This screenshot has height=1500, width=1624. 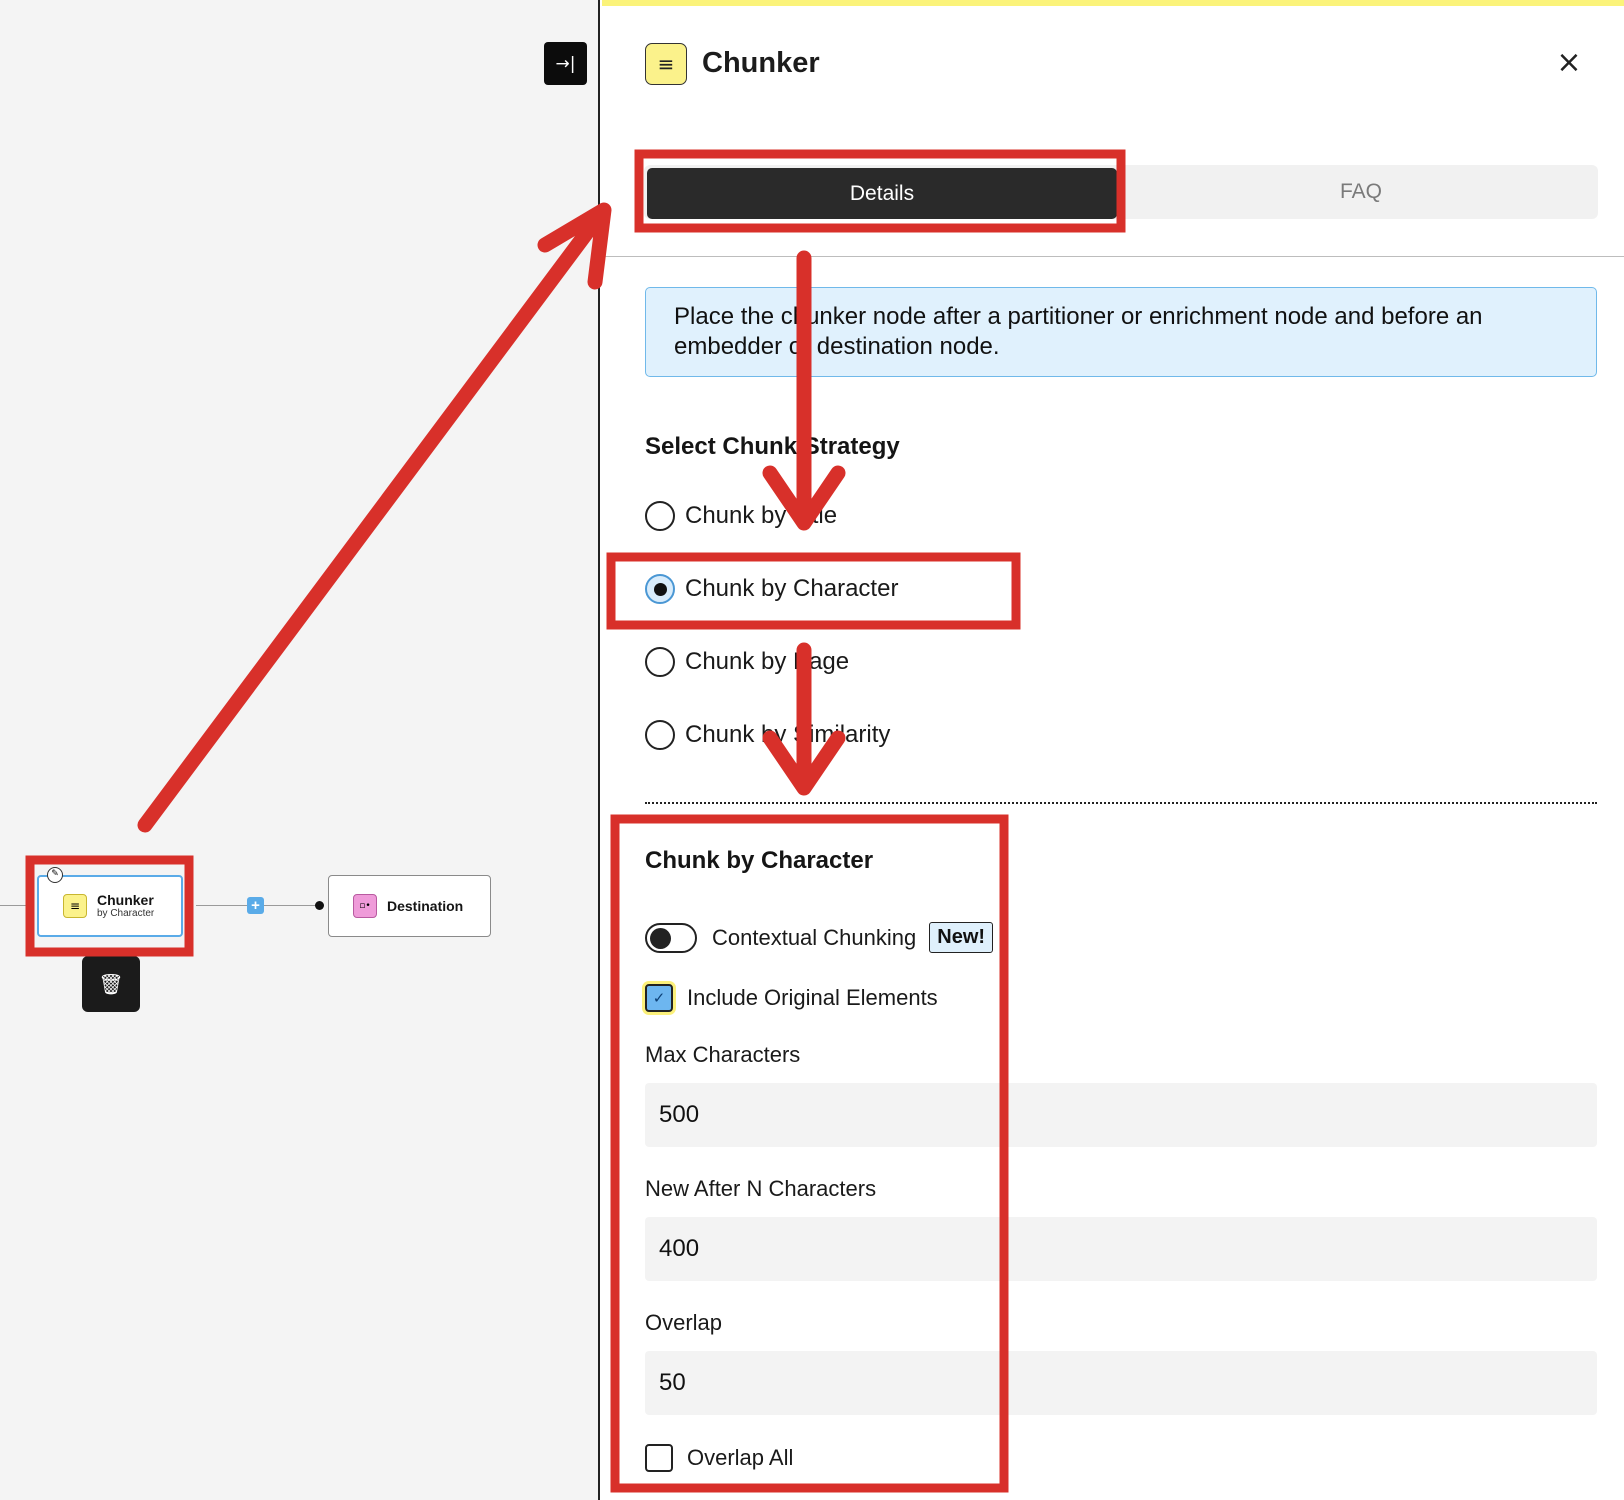 What do you see at coordinates (1121, 192) in the screenshot?
I see `tab-bar: Details FAQ` at bounding box center [1121, 192].